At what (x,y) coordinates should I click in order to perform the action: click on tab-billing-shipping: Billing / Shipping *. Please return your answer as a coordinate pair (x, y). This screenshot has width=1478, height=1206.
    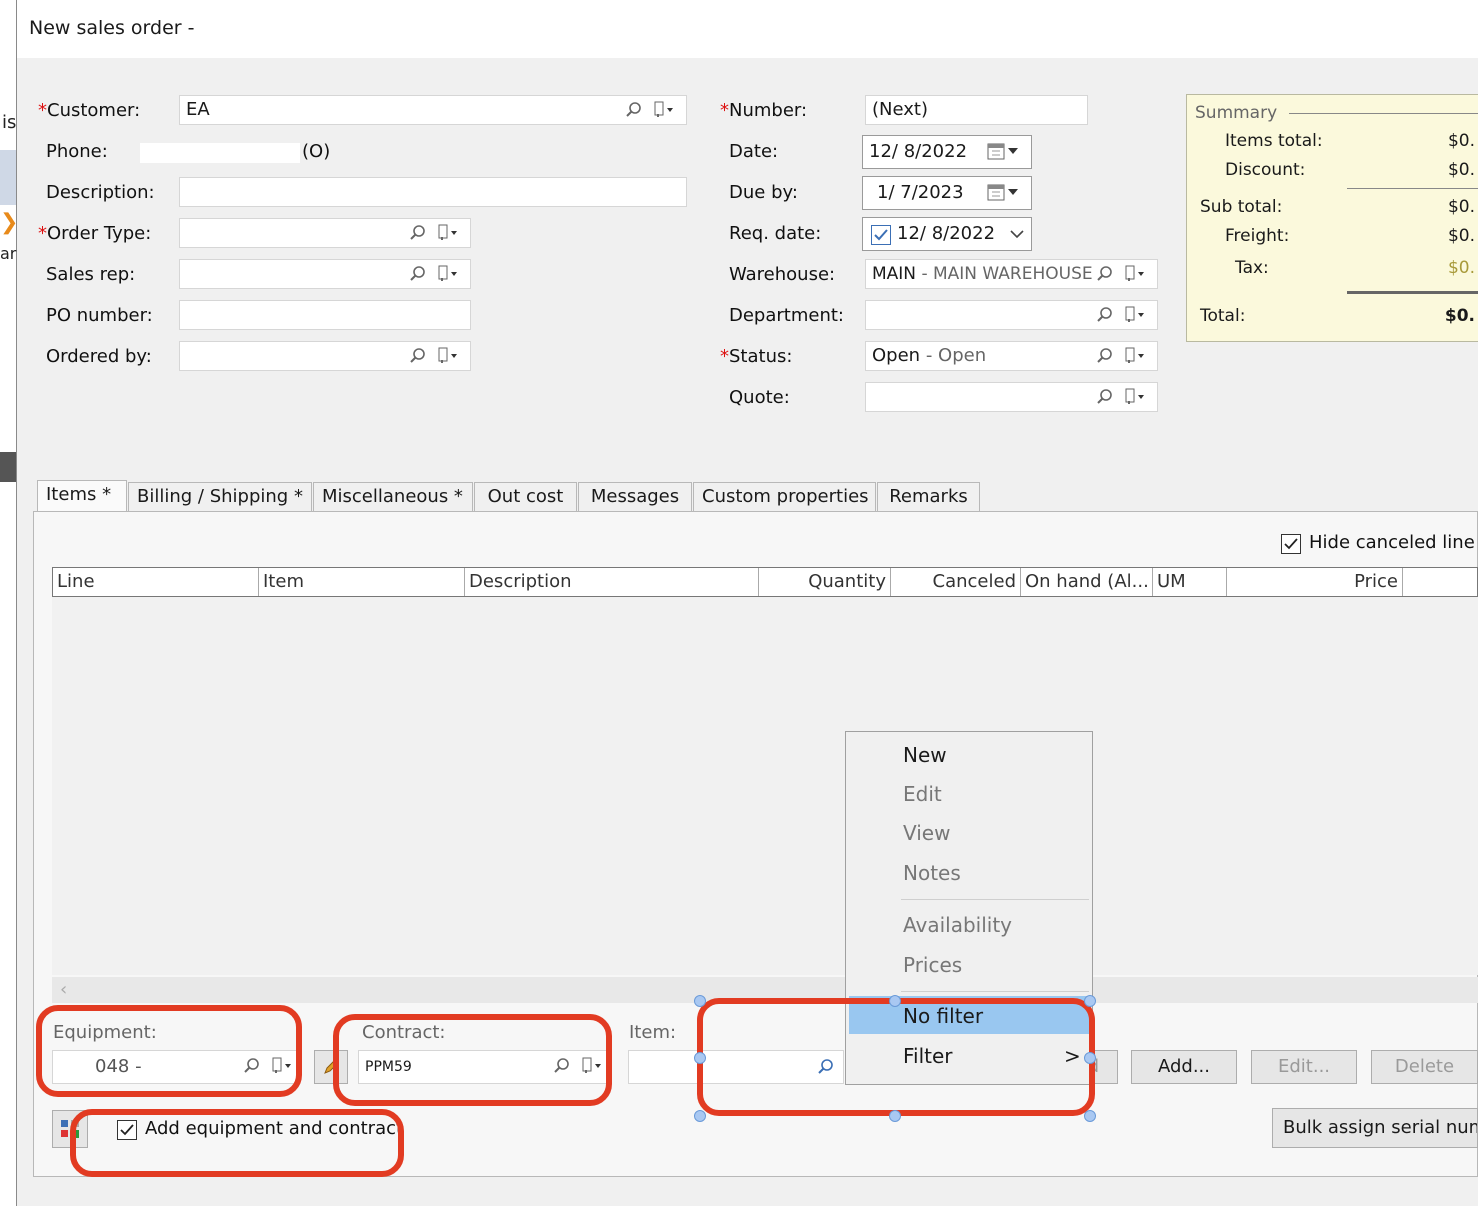
    Looking at the image, I should click on (220, 497).